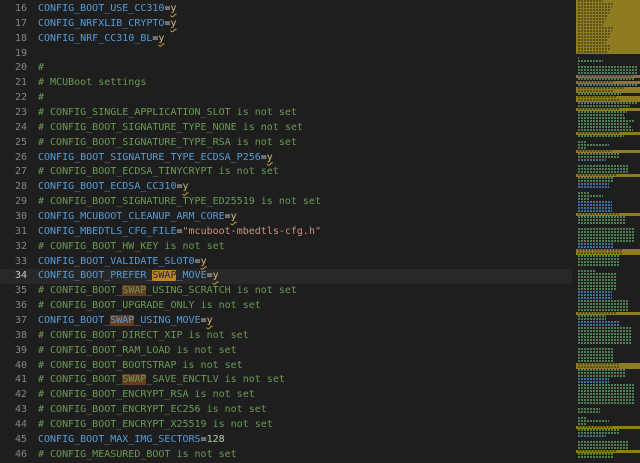 The width and height of the screenshot is (640, 463). Describe the element at coordinates (286, 321) in the screenshot. I see `code-line: 37 CONFIG_BOOT_SWAP_USING_MOVE=y` at that location.